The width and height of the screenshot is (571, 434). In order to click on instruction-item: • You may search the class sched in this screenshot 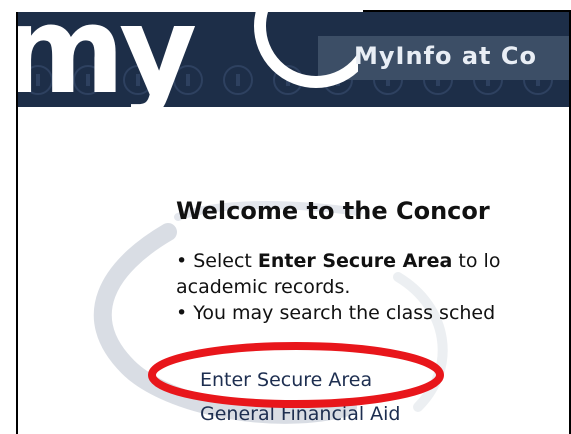, I will do `click(336, 313)`.